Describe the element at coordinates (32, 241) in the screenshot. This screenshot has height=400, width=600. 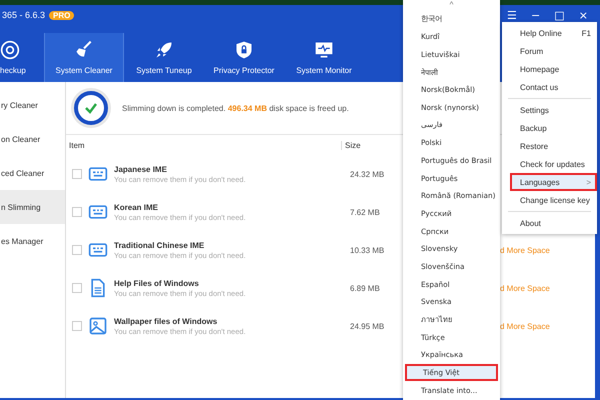
I see `sidebar-item: es Manager` at that location.